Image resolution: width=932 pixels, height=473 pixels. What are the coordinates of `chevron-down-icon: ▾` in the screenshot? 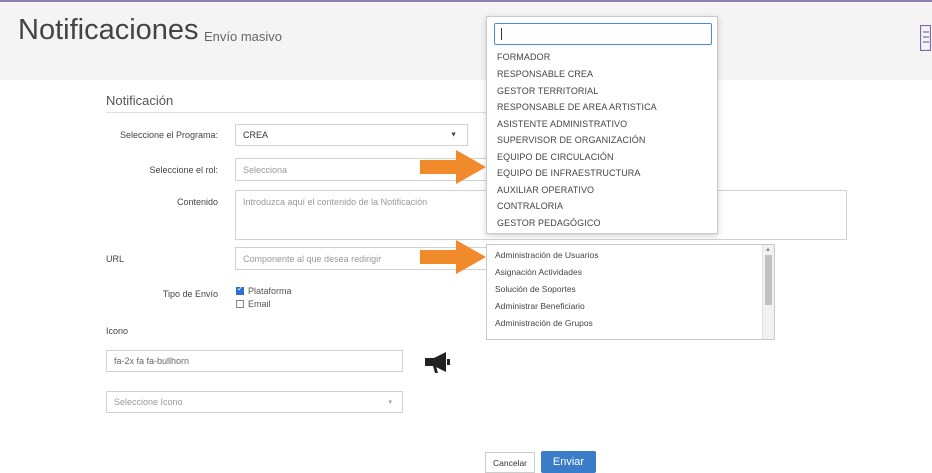 It's located at (390, 402).